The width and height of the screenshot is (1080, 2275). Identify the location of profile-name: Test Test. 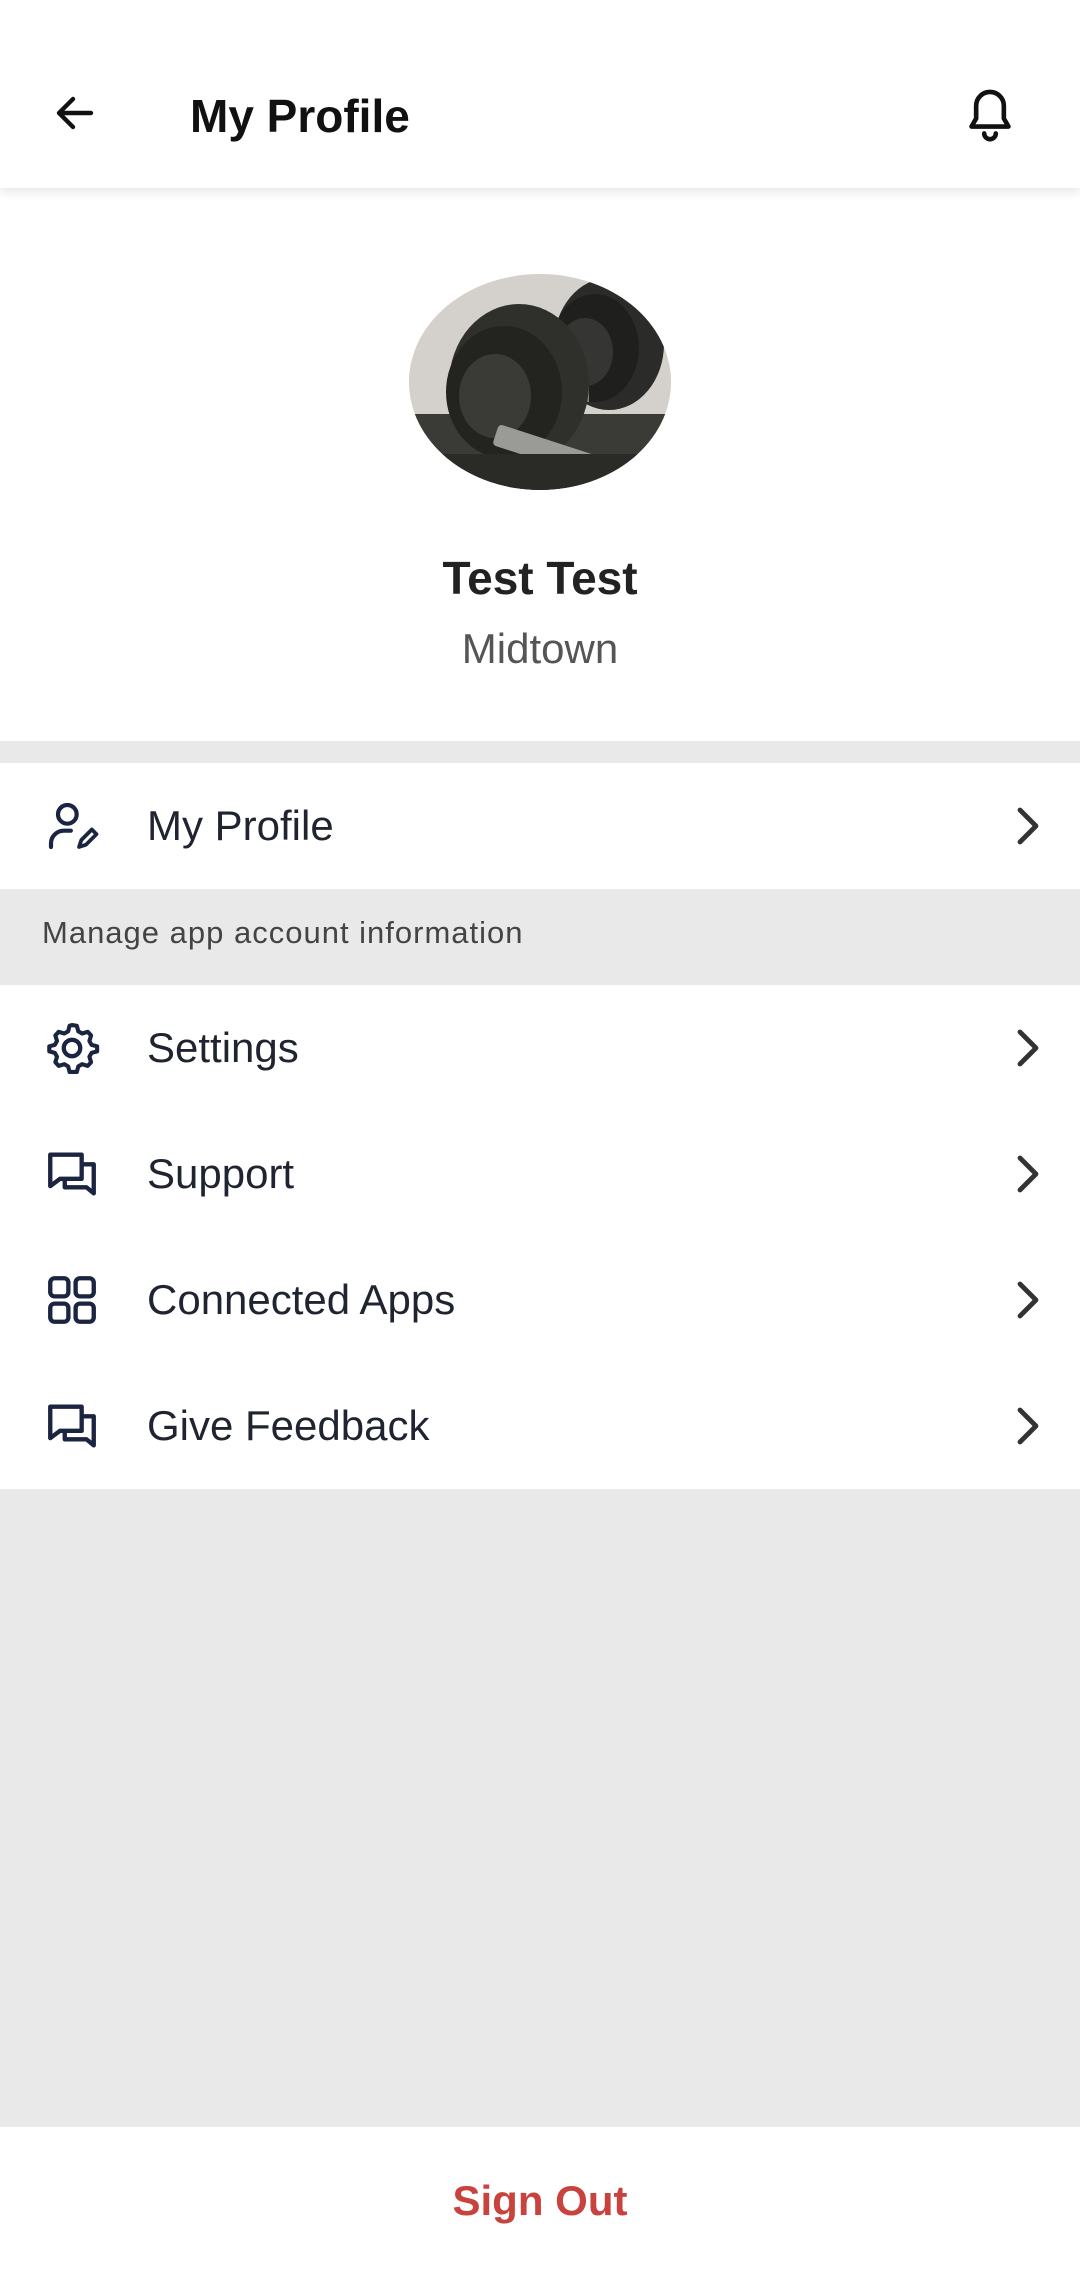
(540, 578).